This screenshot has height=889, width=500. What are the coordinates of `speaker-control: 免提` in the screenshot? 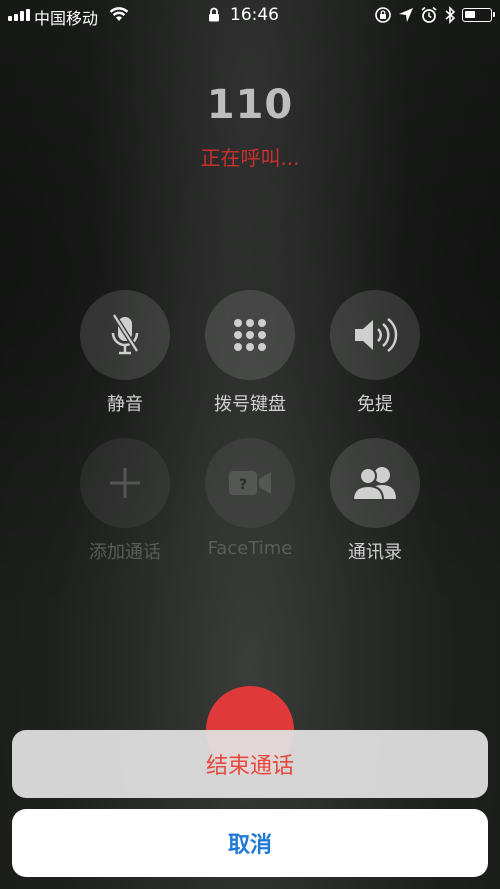 It's located at (375, 353).